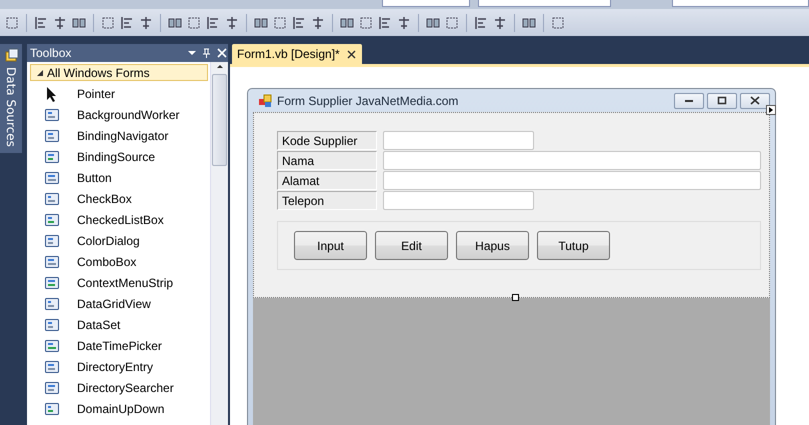 The image size is (809, 425). What do you see at coordinates (11, 98) in the screenshot?
I see `data-sources-tab: Data Sources` at bounding box center [11, 98].